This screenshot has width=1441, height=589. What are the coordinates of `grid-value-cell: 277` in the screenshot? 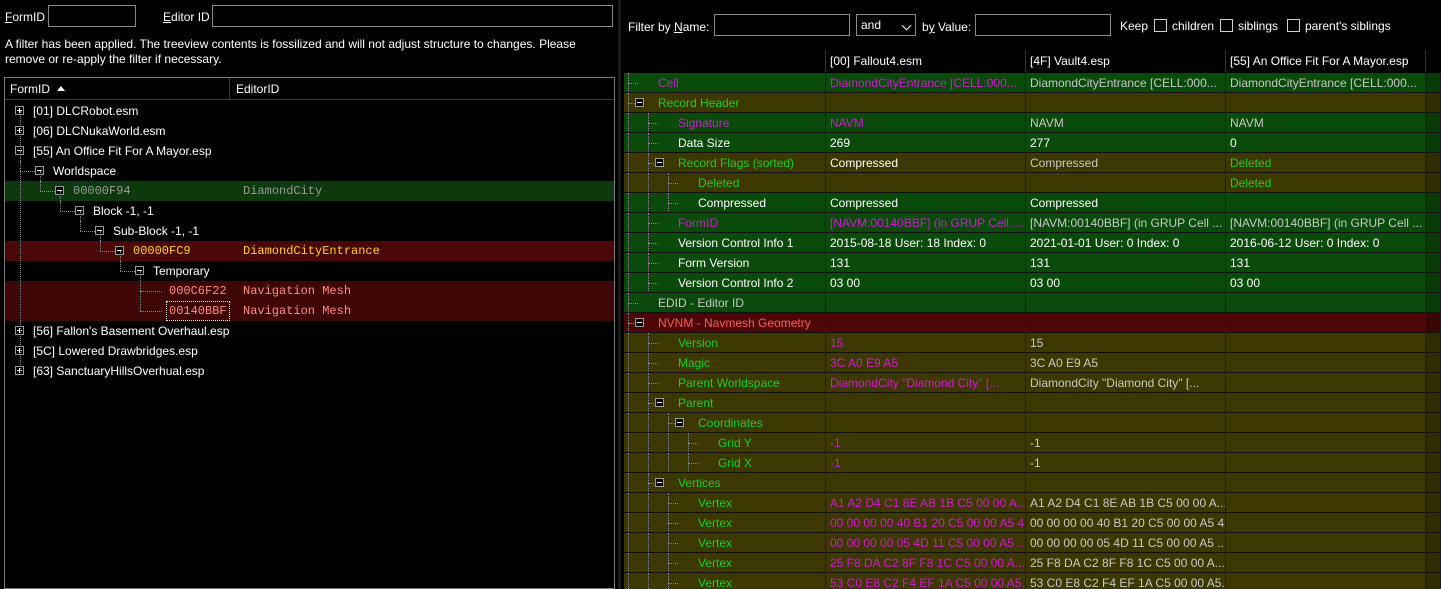 It's located at (1126, 143).